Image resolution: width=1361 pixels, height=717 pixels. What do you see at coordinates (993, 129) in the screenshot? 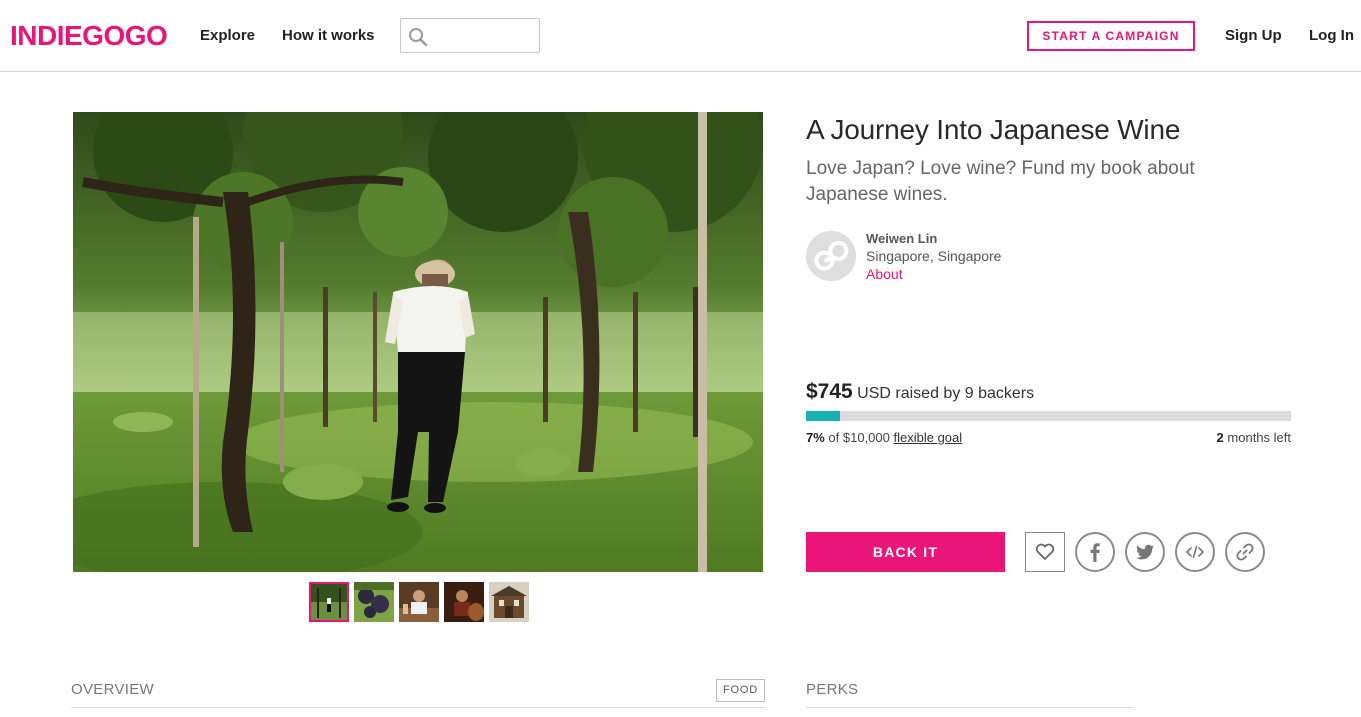
I see `campaign-title: A Journey Into Japanese Wine` at bounding box center [993, 129].